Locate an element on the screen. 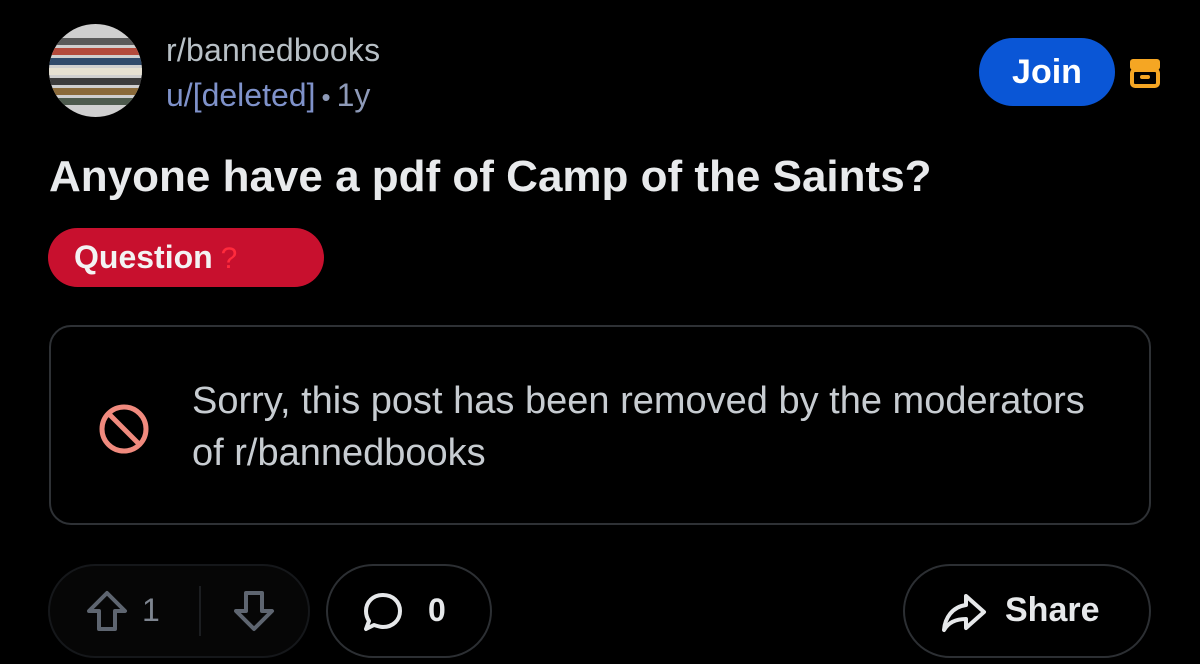 This screenshot has height=664, width=1200. post-meta: u/[deleted] • 1y is located at coordinates (268, 96).